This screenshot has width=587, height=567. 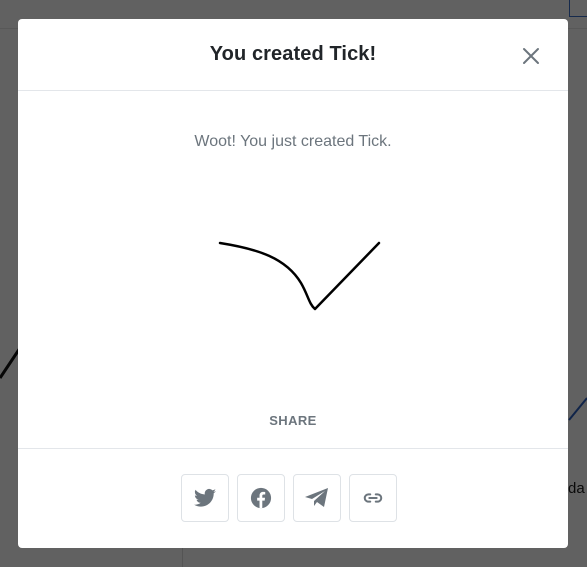 I want to click on share-telegram-button, so click(x=317, y=498).